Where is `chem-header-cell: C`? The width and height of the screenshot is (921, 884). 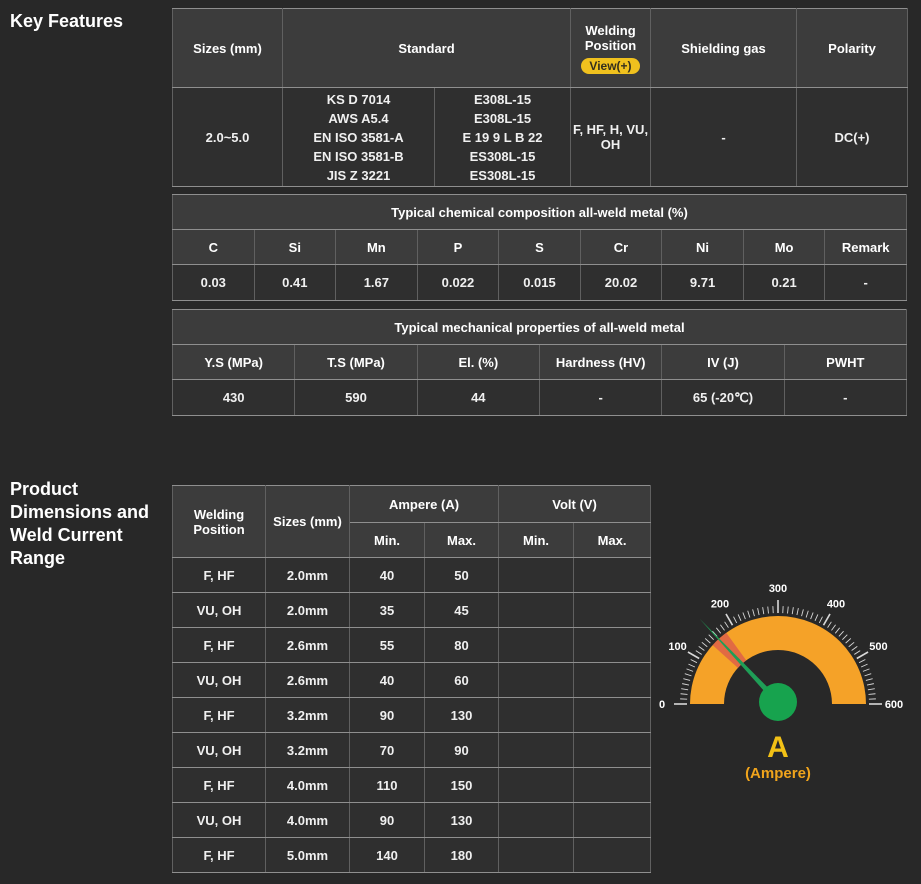
chem-header-cell: C is located at coordinates (213, 247).